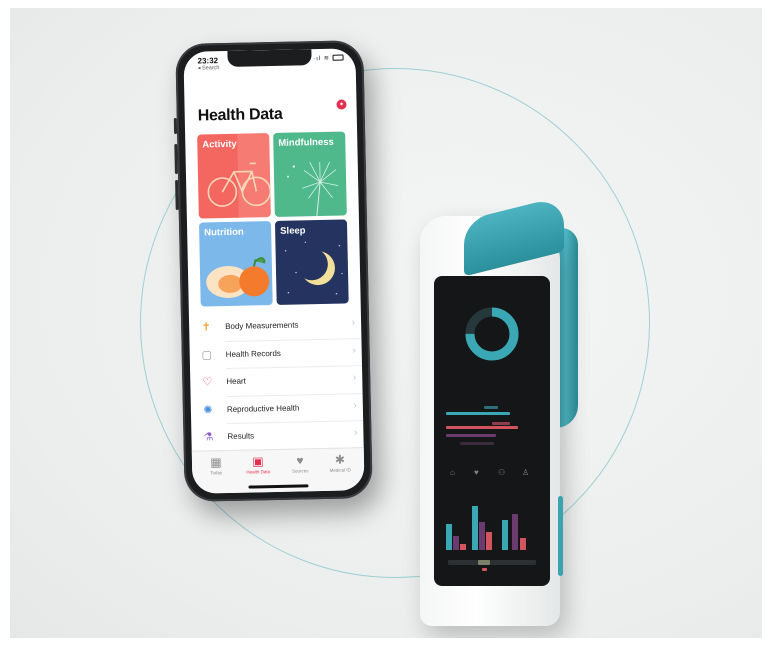  What do you see at coordinates (253, 353) in the screenshot?
I see `list-item-label: Health Records` at bounding box center [253, 353].